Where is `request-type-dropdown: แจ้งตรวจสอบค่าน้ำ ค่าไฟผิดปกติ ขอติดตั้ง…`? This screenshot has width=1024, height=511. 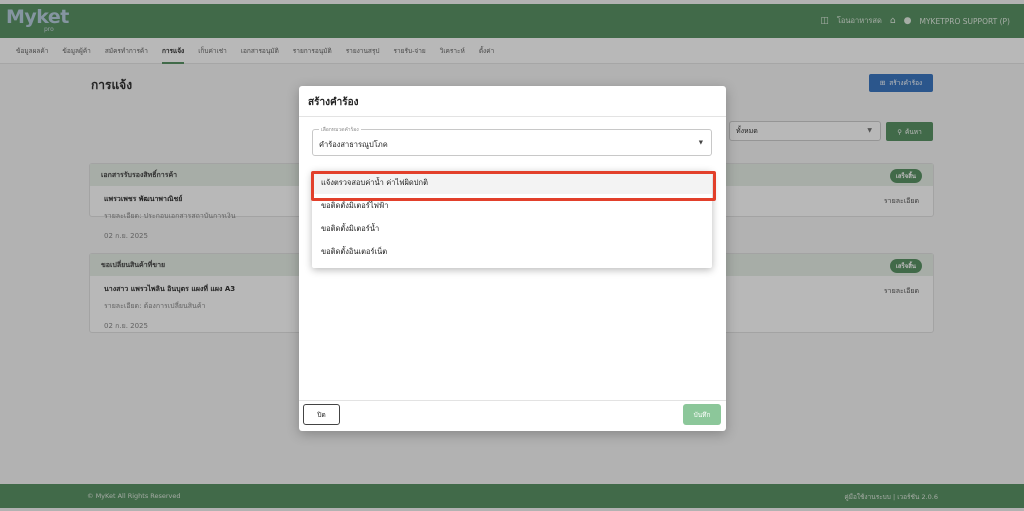 request-type-dropdown: แจ้งตรวจสอบค่าน้ำ ค่าไฟผิดปกติ ขอติดตั้ง… is located at coordinates (512, 219).